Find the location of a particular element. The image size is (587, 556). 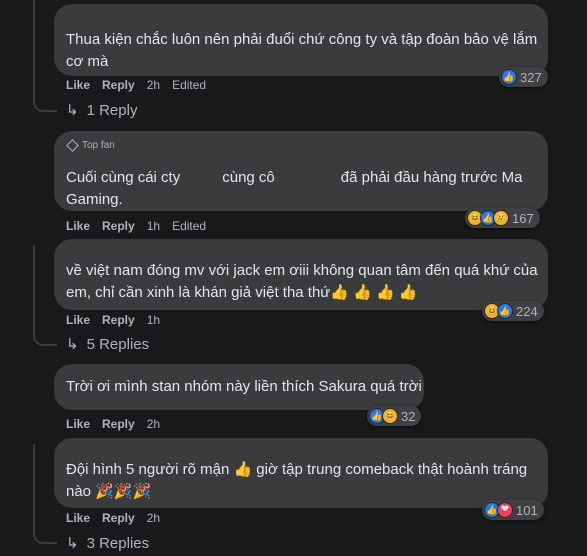

reaction-summary: 😆 👍 224 is located at coordinates (513, 311).